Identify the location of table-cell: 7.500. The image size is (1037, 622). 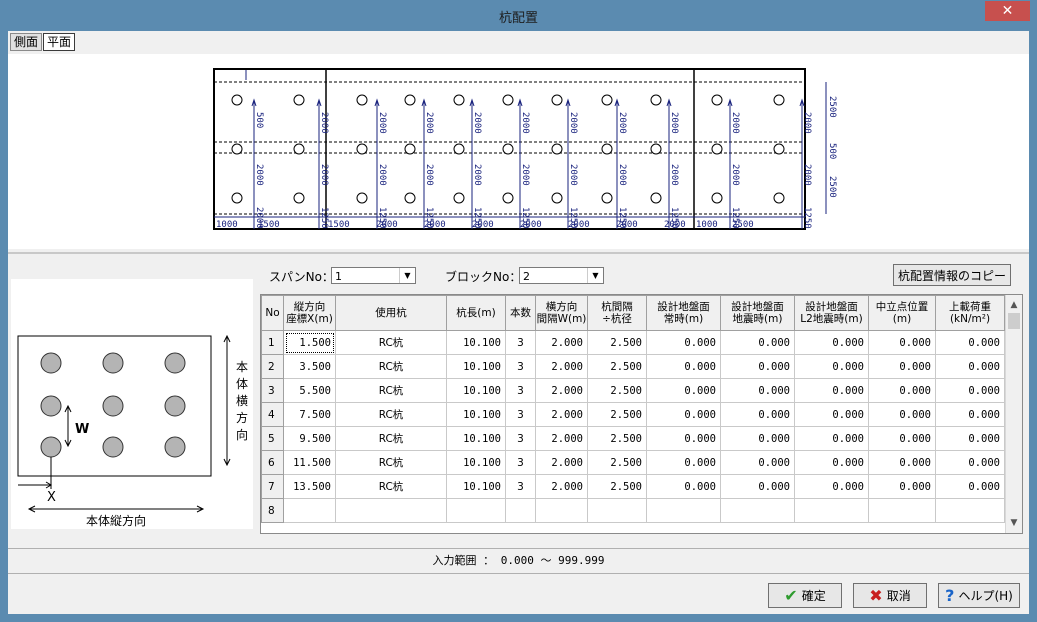
(309, 414).